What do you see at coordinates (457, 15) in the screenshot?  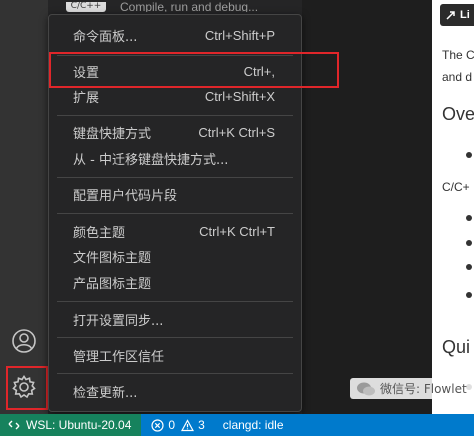 I see `link-button: Li` at bounding box center [457, 15].